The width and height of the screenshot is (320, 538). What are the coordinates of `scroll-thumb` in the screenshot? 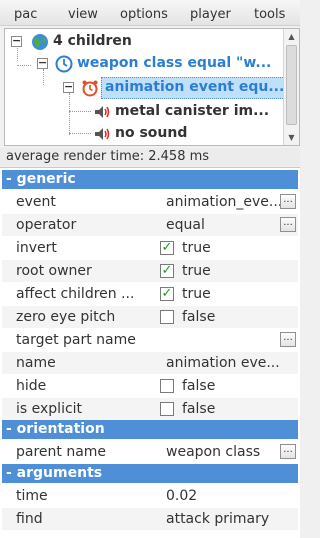 It's located at (291, 85).